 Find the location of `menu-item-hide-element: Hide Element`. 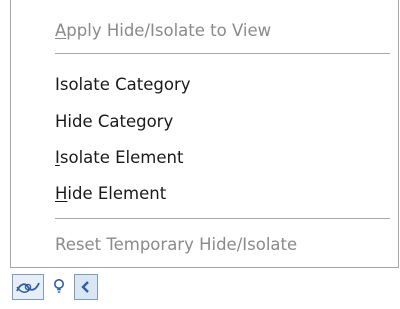

menu-item-hide-element: Hide Element is located at coordinates (110, 194).